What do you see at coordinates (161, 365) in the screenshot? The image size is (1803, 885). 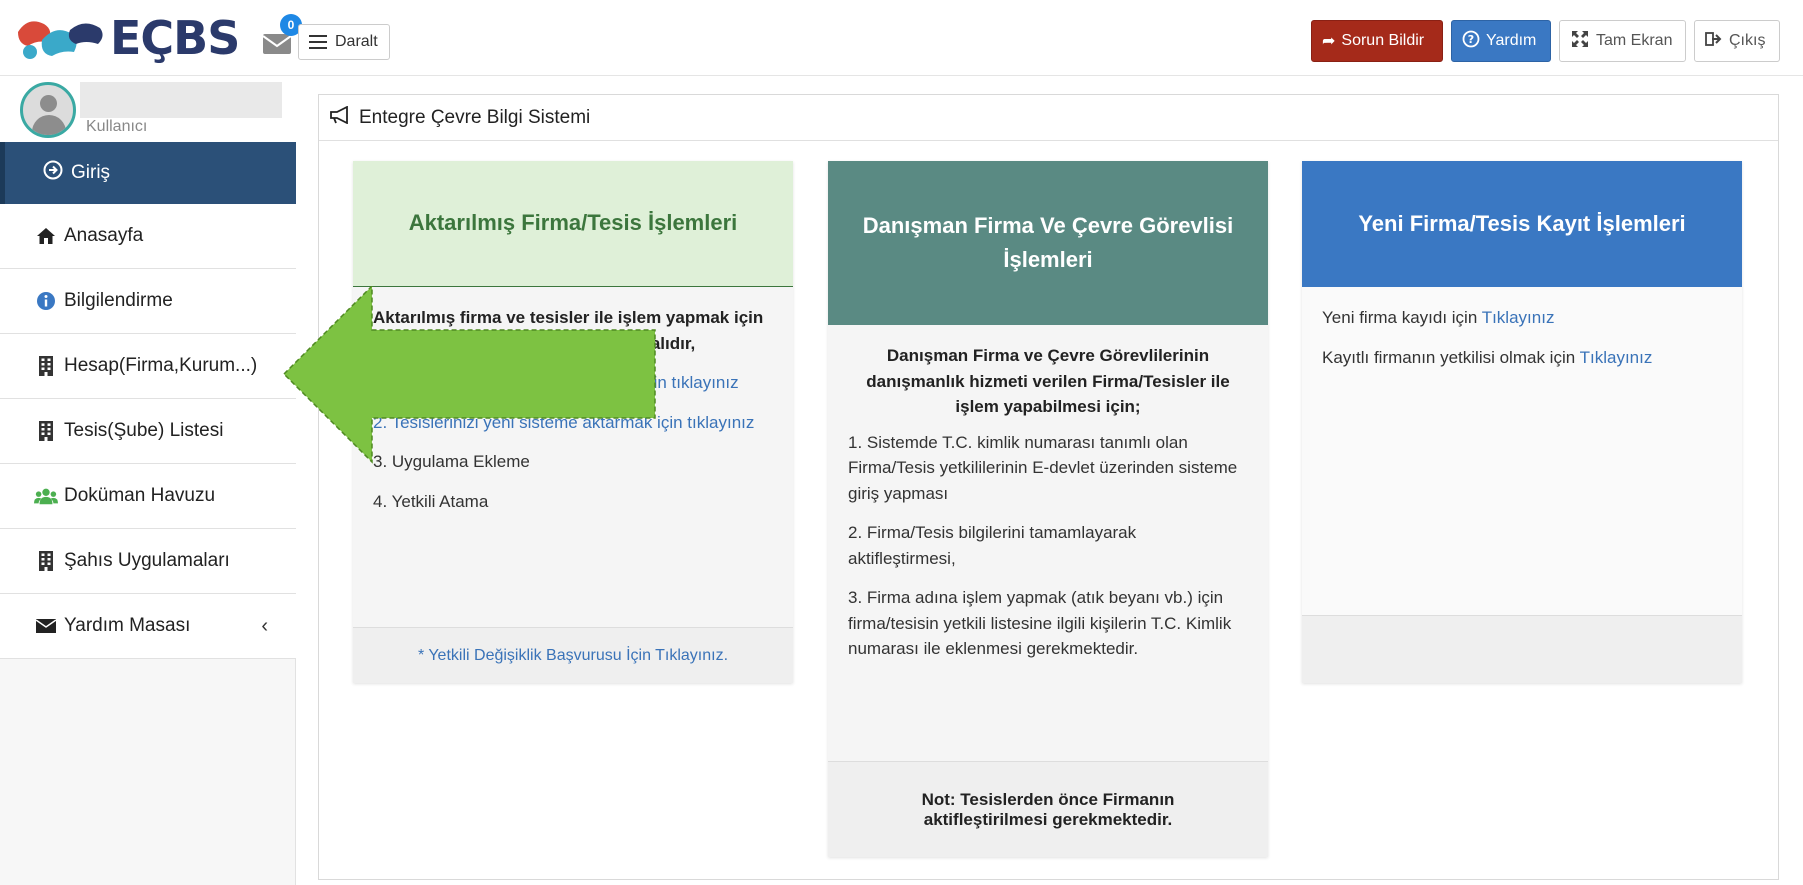 I see `sidebar-item-label: Hesap(Firma,Kurum...)` at bounding box center [161, 365].